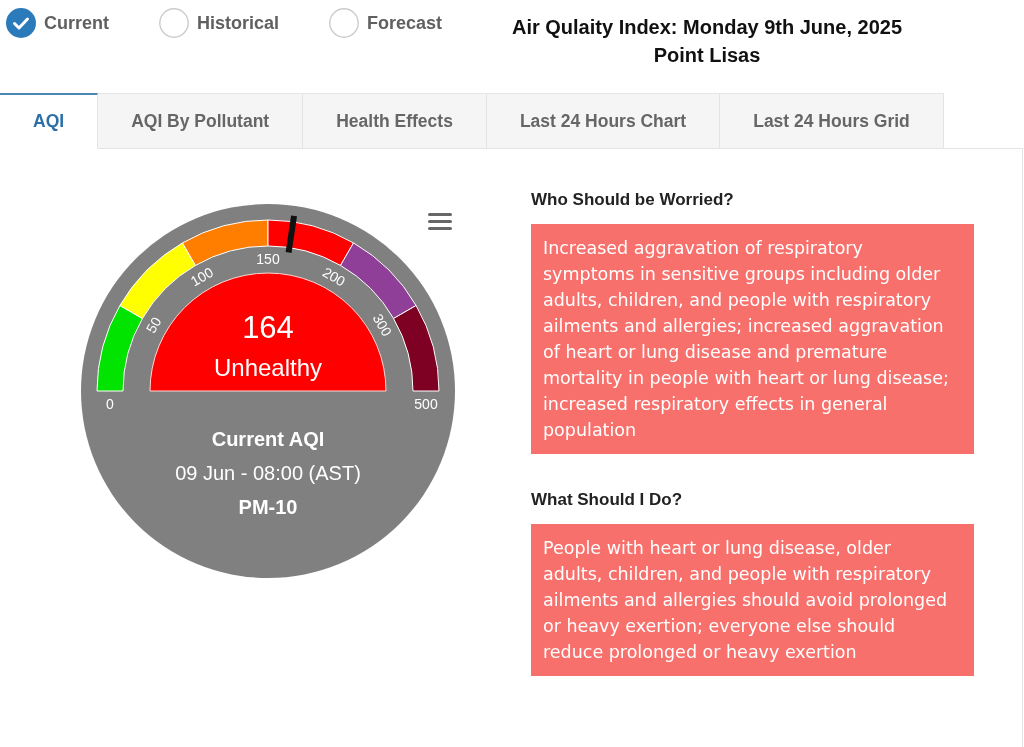  What do you see at coordinates (201, 121) in the screenshot?
I see `tab: AQI By Pollutant` at bounding box center [201, 121].